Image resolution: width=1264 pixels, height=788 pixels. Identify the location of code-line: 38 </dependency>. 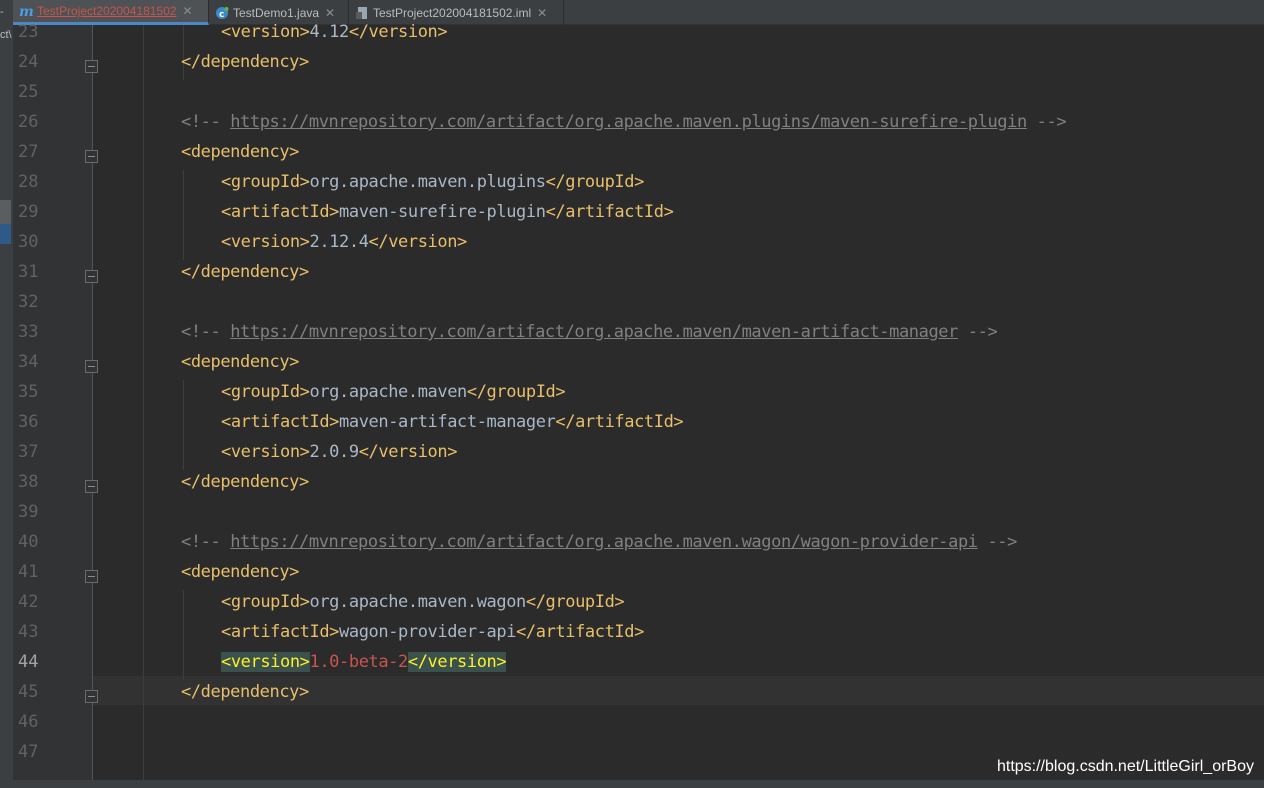
(632, 487).